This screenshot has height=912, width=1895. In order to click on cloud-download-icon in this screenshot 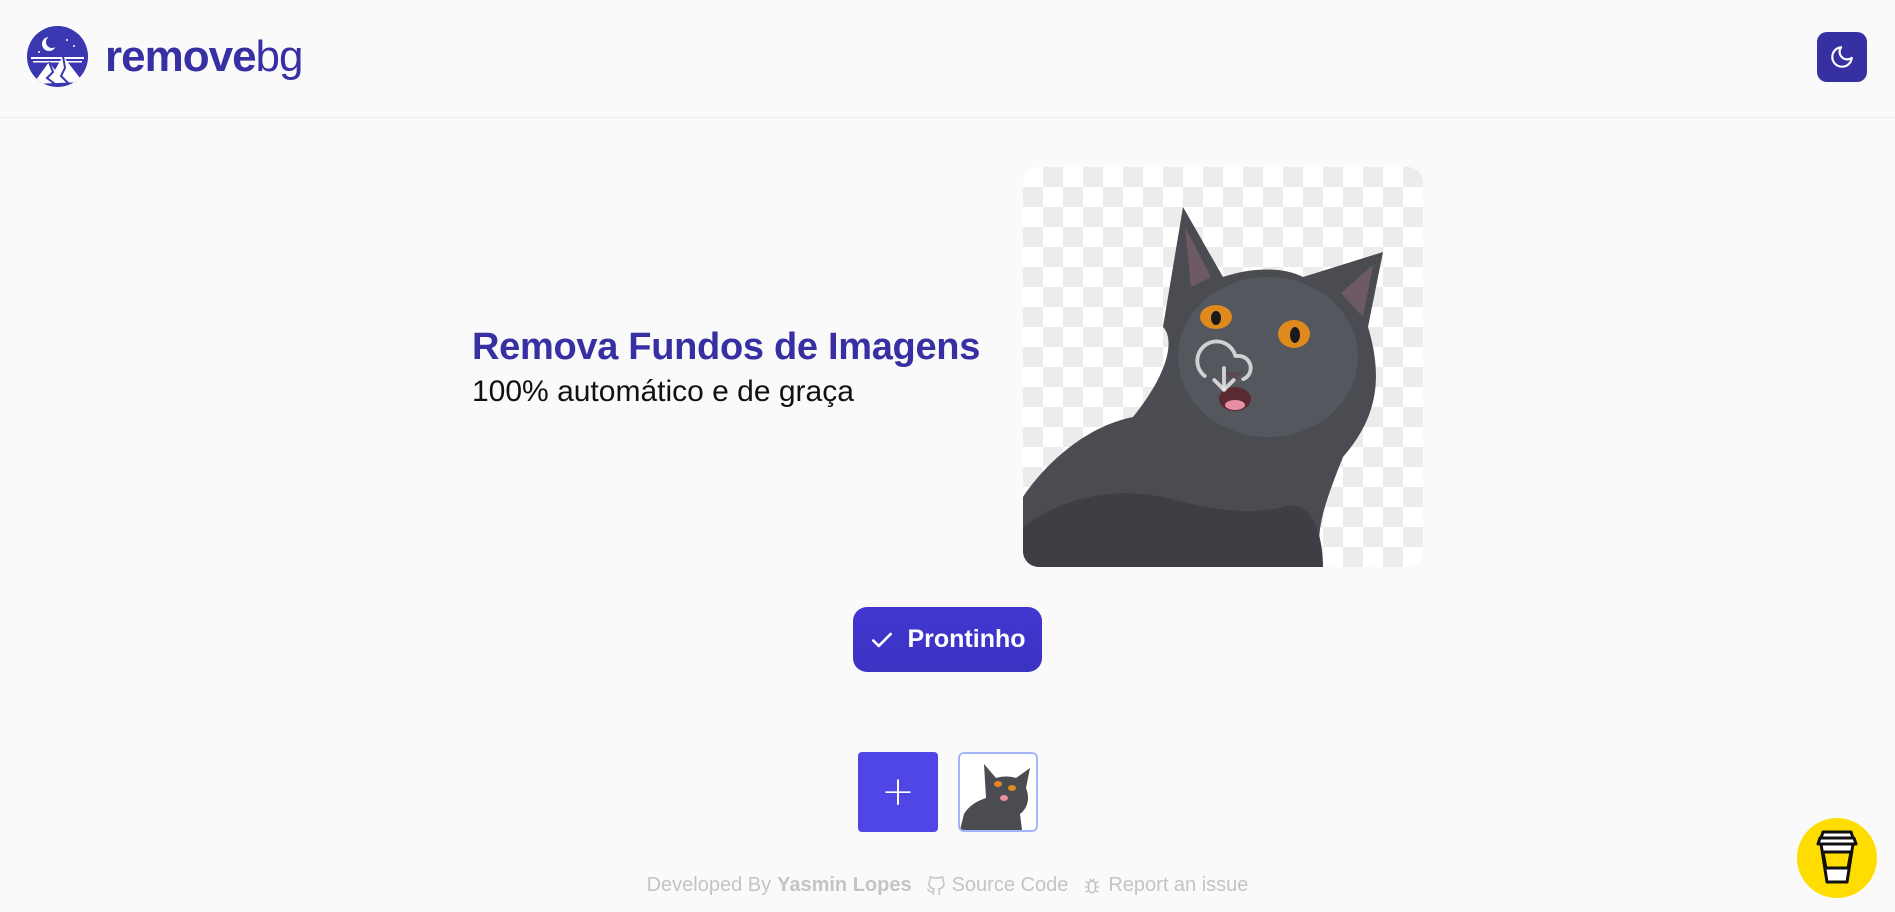, I will do `click(1224, 368)`.